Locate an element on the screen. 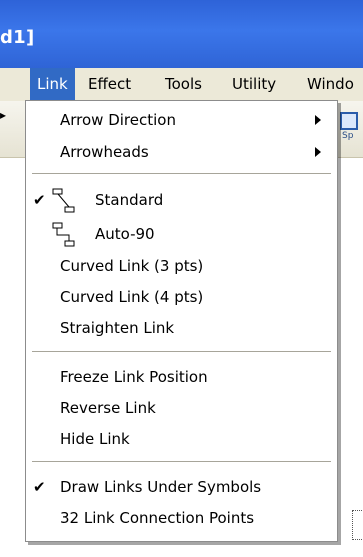 Image resolution: width=363 pixels, height=557 pixels. menu-window: Windo is located at coordinates (330, 84).